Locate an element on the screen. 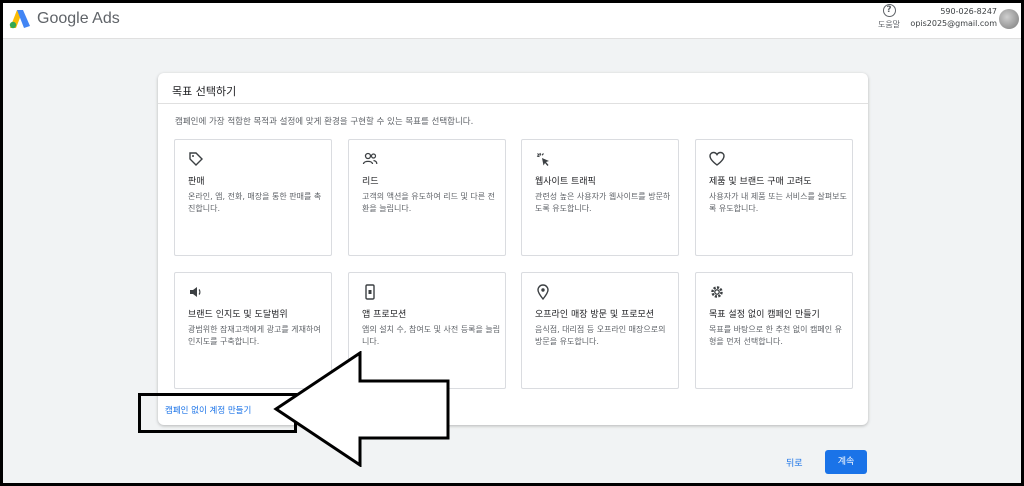 Image resolution: width=1024 pixels, height=486 pixels. goal-description: 음식점, 대리점 등 오프라인 매장으로의 방문을 유도합니다. is located at coordinates (600, 335).